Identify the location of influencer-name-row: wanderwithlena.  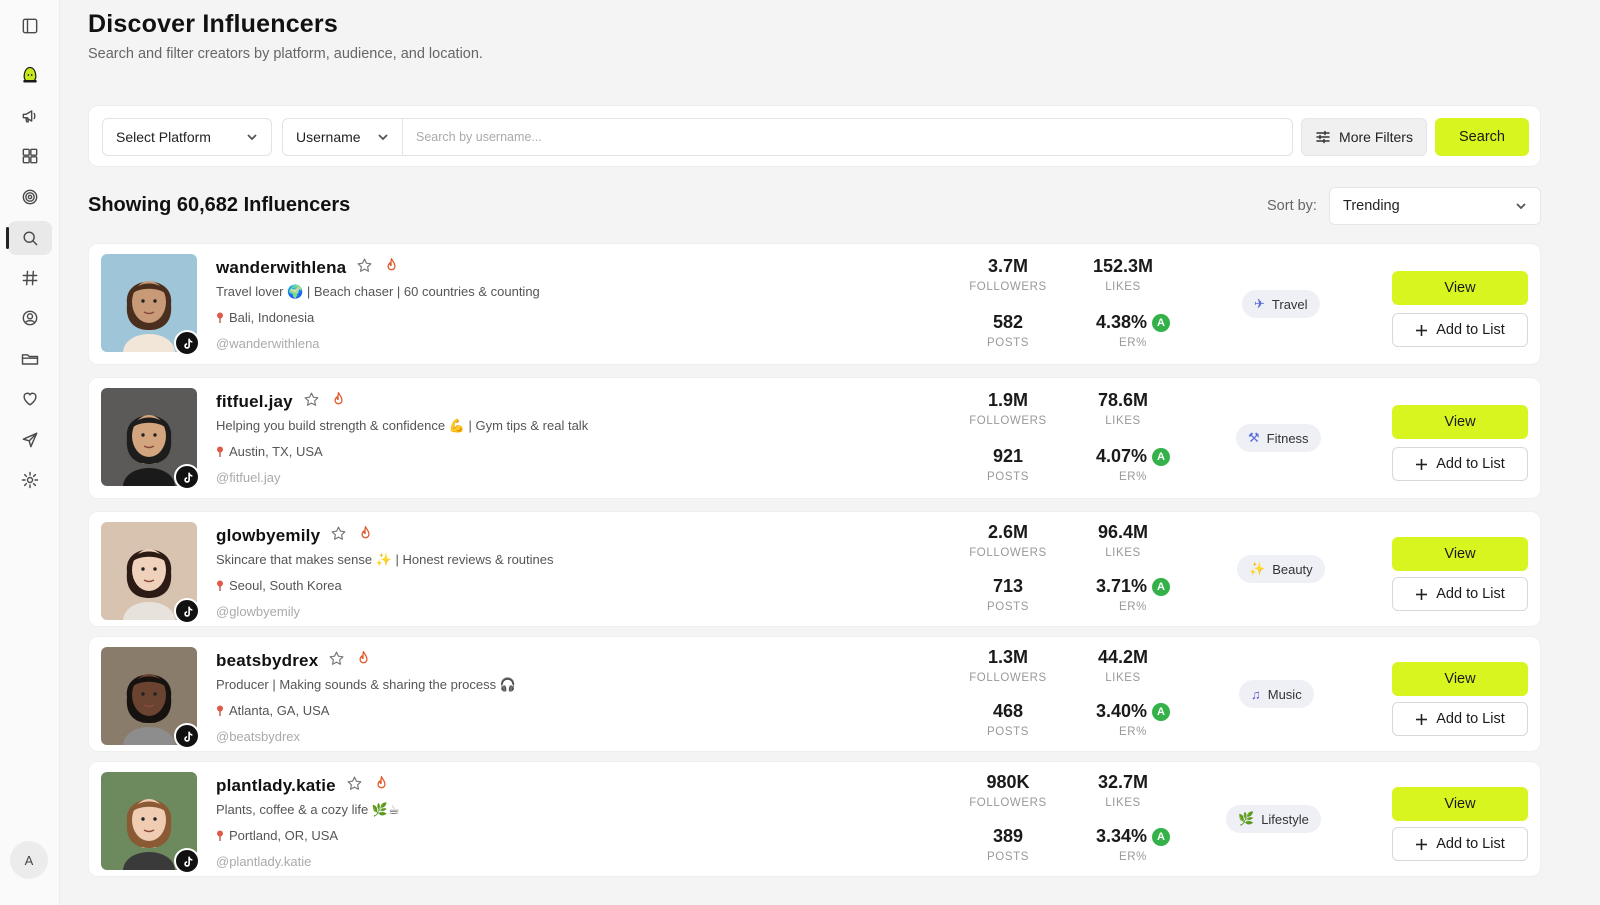
(308, 268).